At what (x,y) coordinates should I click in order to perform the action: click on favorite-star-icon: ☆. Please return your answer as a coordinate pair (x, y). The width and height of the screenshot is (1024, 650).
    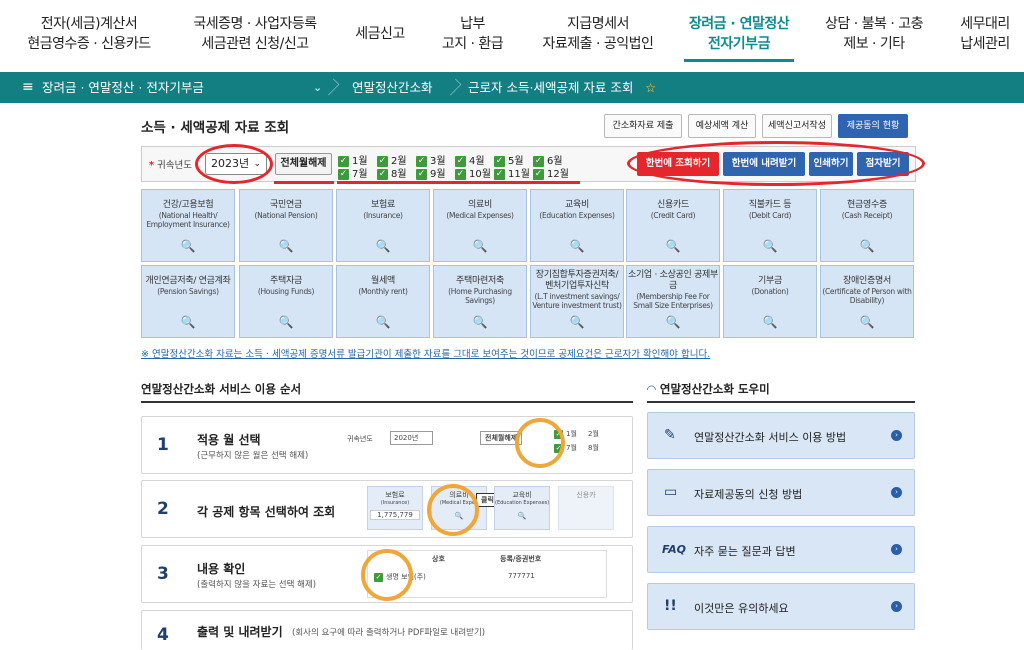
    Looking at the image, I should click on (650, 87).